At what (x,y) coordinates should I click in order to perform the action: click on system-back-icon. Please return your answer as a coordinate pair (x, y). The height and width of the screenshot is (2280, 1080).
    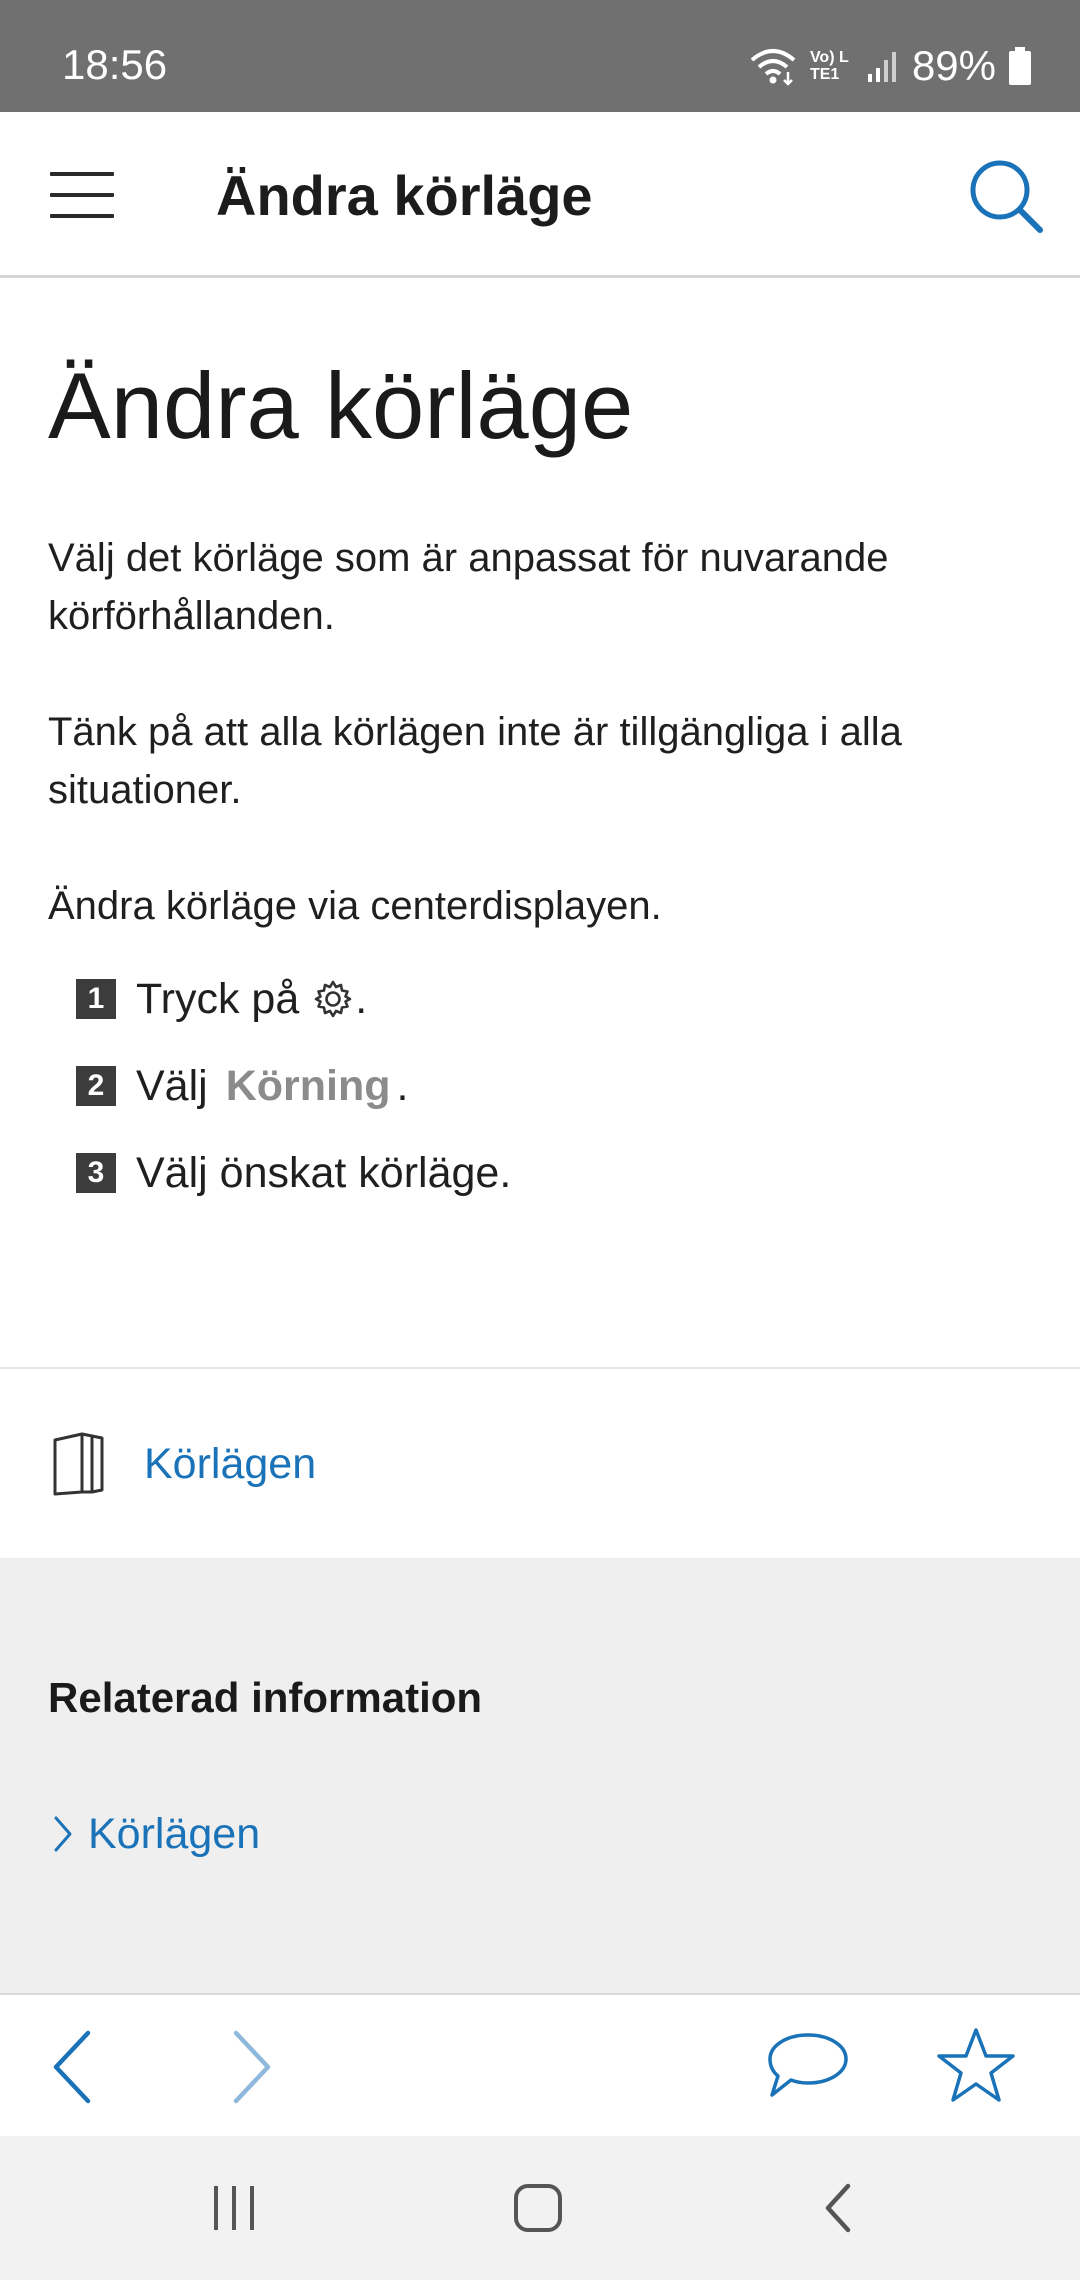
    Looking at the image, I should click on (838, 2208).